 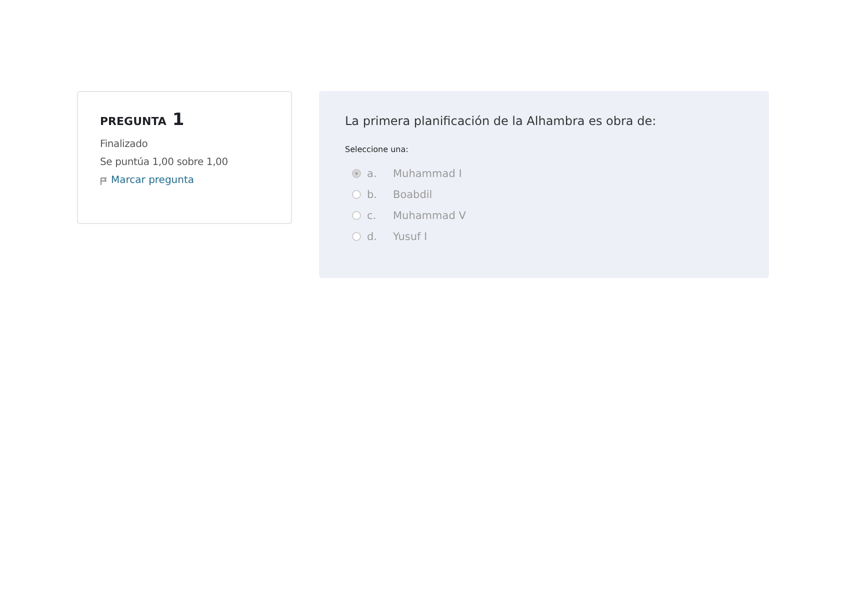 What do you see at coordinates (164, 162) in the screenshot?
I see `question-grade: Se puntúa 1,00 sobre 1,00` at bounding box center [164, 162].